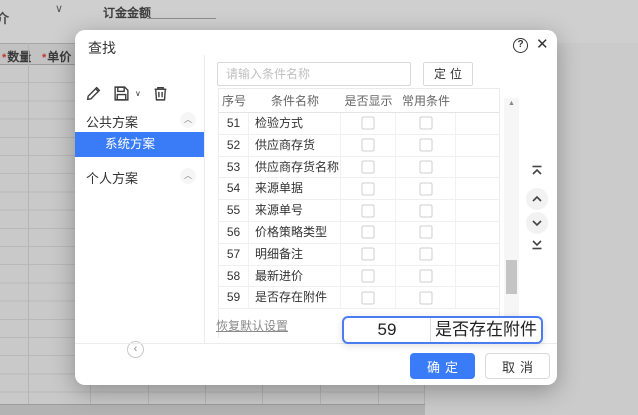 The image size is (638, 415). What do you see at coordinates (368, 101) in the screenshot?
I see `column-header-show: 是否显示` at bounding box center [368, 101].